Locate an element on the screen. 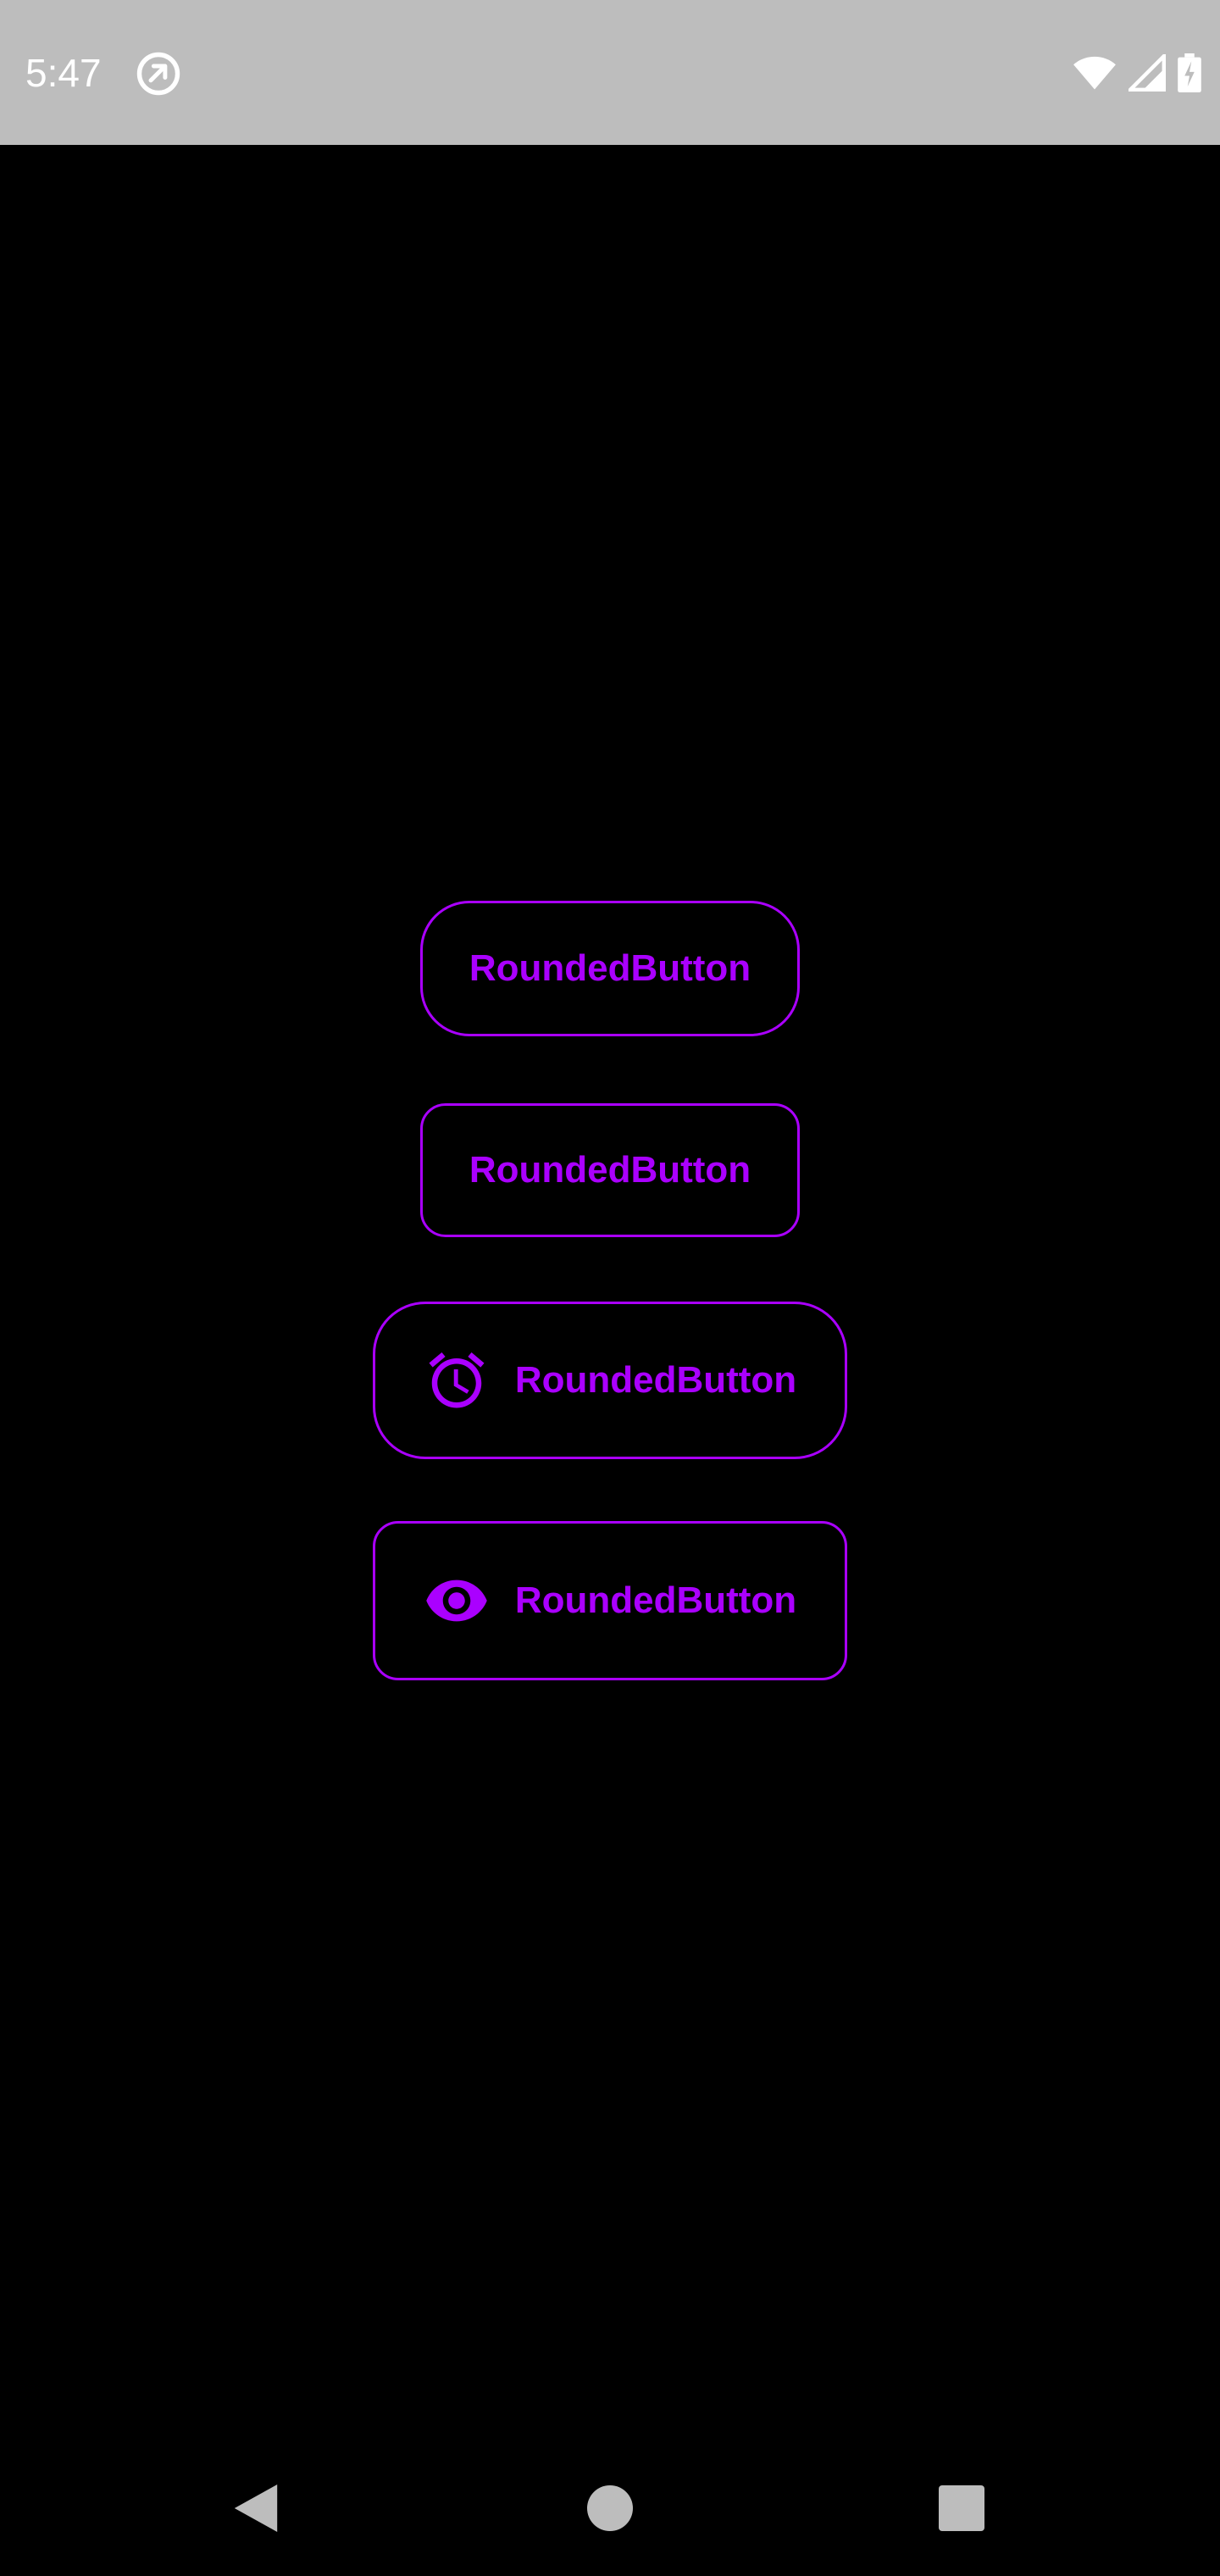  sync-icon is located at coordinates (158, 74).